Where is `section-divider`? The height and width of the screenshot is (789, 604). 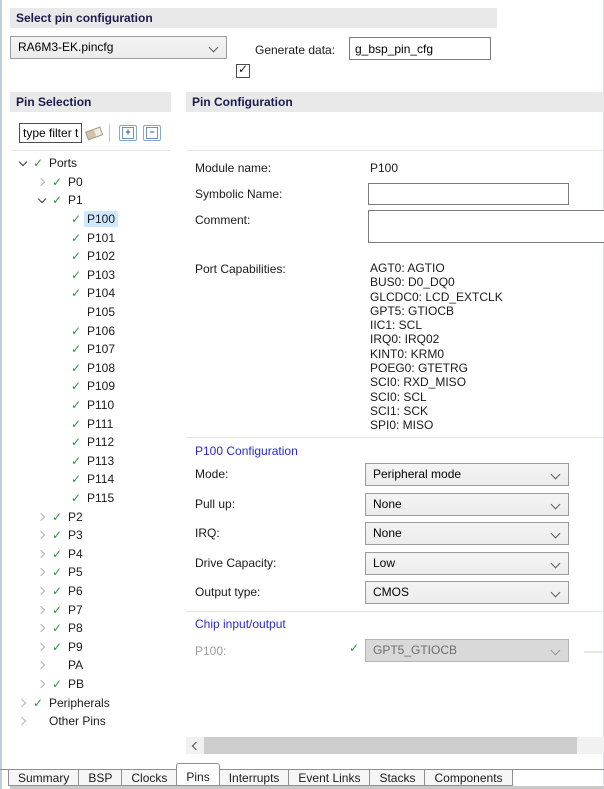 section-divider is located at coordinates (395, 611).